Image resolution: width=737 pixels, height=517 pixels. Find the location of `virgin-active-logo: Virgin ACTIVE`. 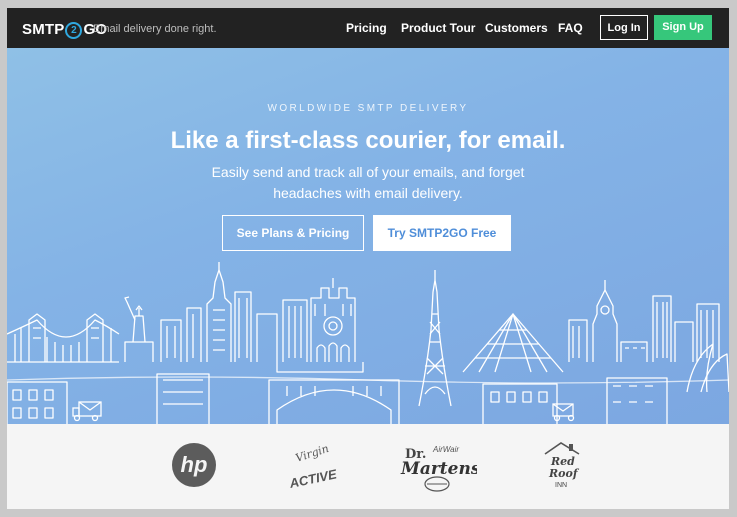

virgin-active-logo: Virgin ACTIVE is located at coordinates (312, 467).